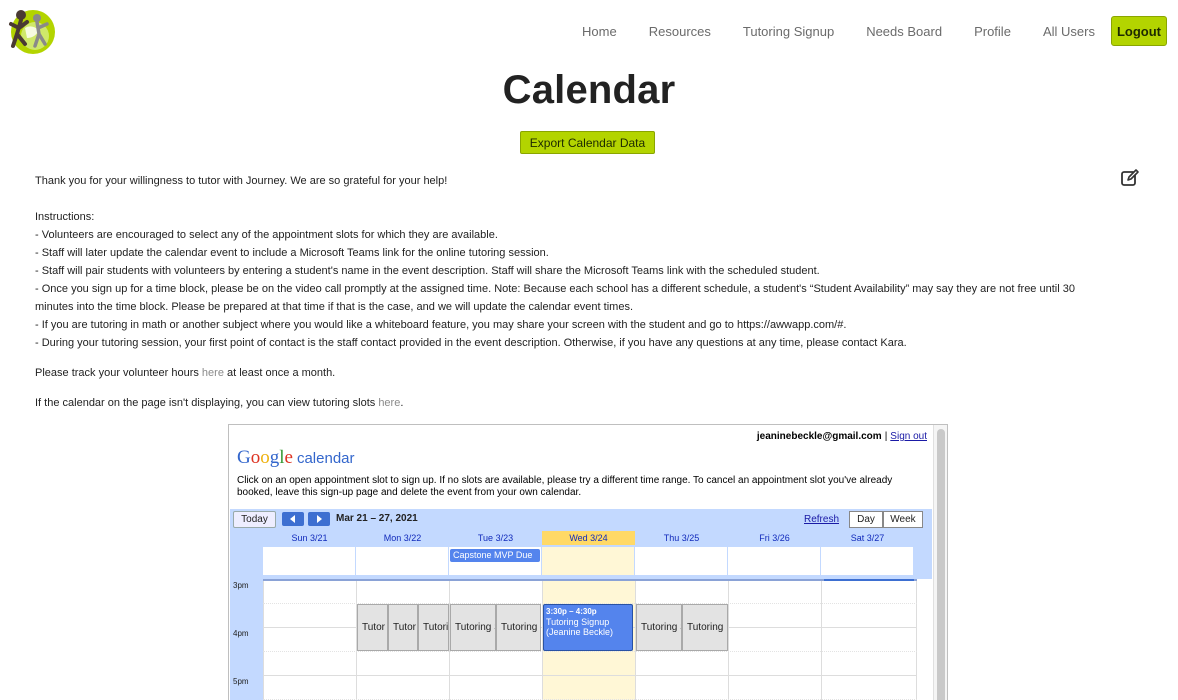  Describe the element at coordinates (241, 585) in the screenshot. I see `gcal-time-label: 3pm` at that location.